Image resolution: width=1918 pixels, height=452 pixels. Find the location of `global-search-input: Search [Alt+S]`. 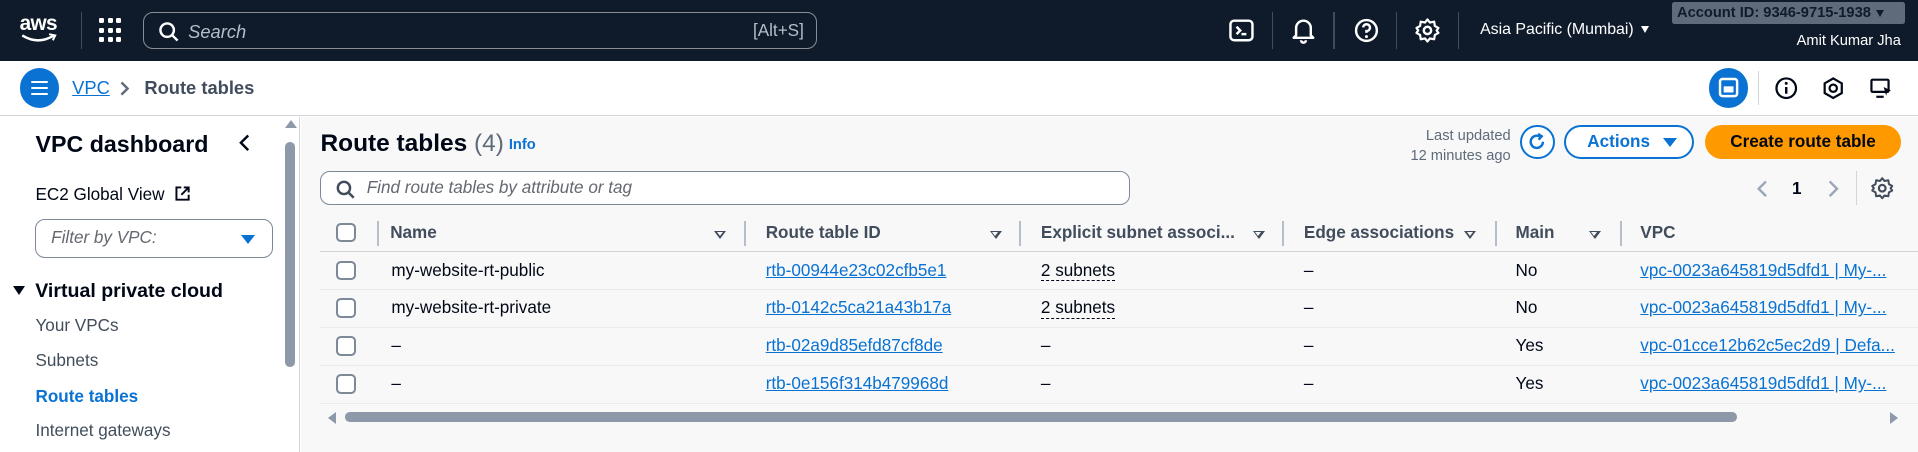

global-search-input: Search [Alt+S] is located at coordinates (480, 30).